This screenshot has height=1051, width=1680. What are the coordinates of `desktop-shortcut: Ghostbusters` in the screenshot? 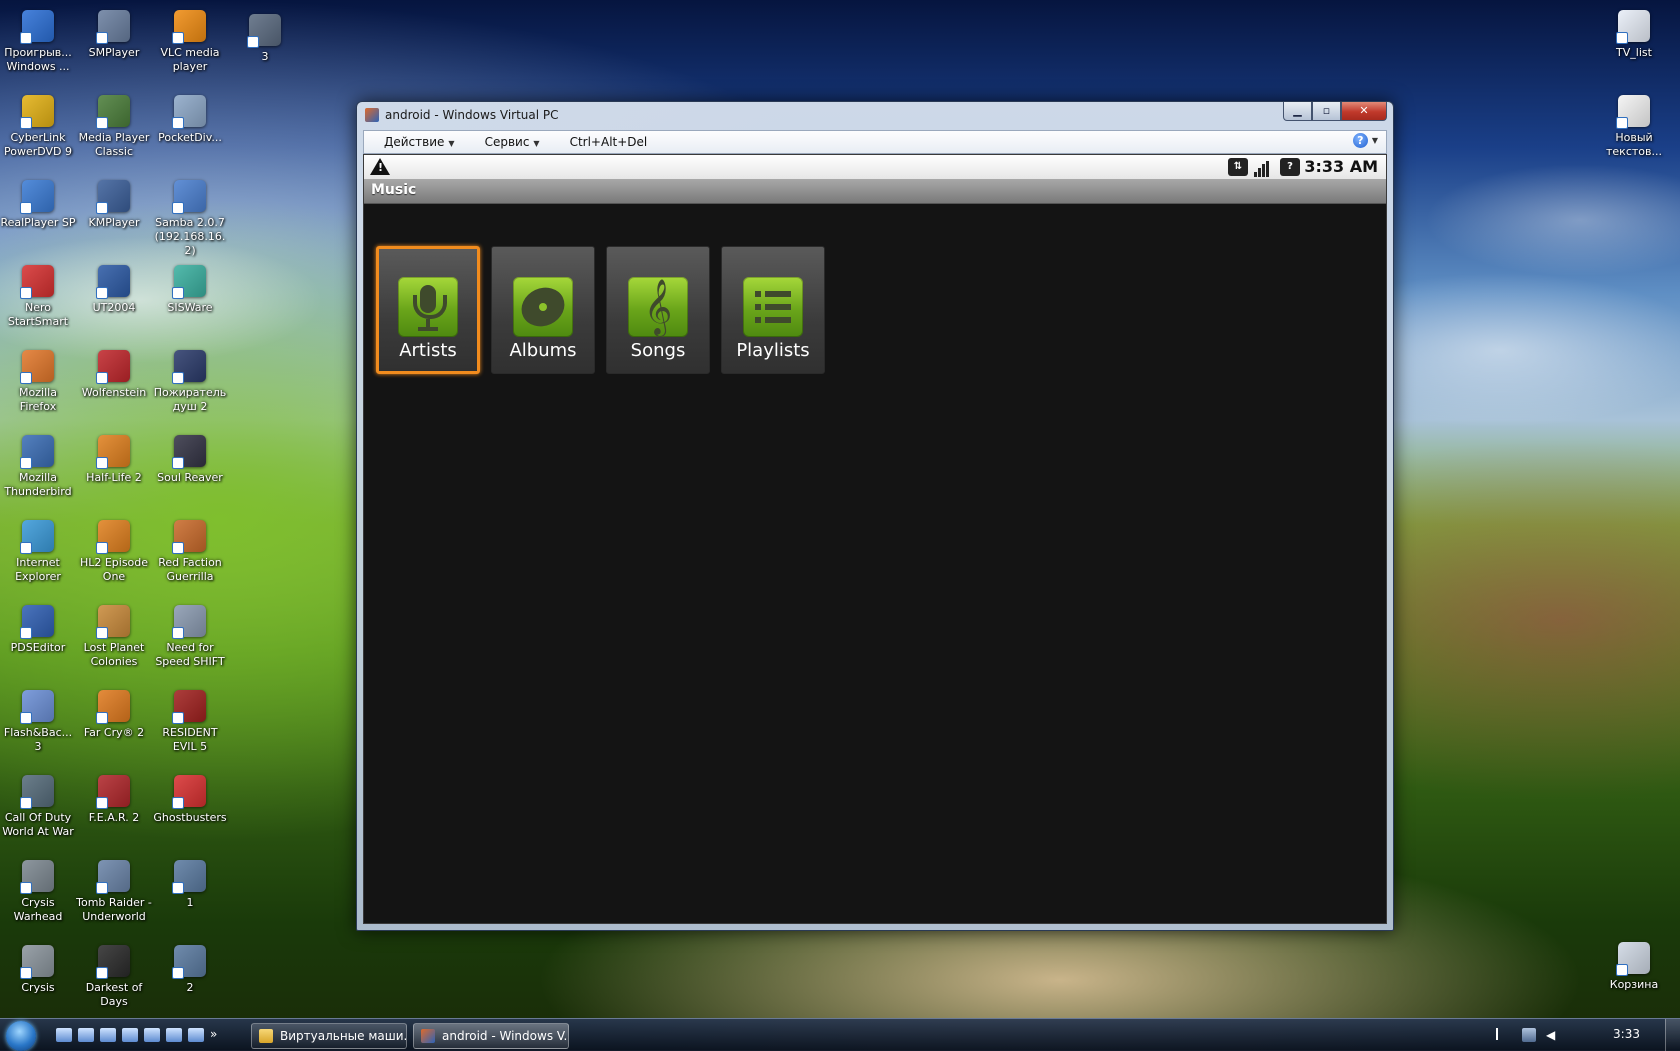 It's located at (190, 800).